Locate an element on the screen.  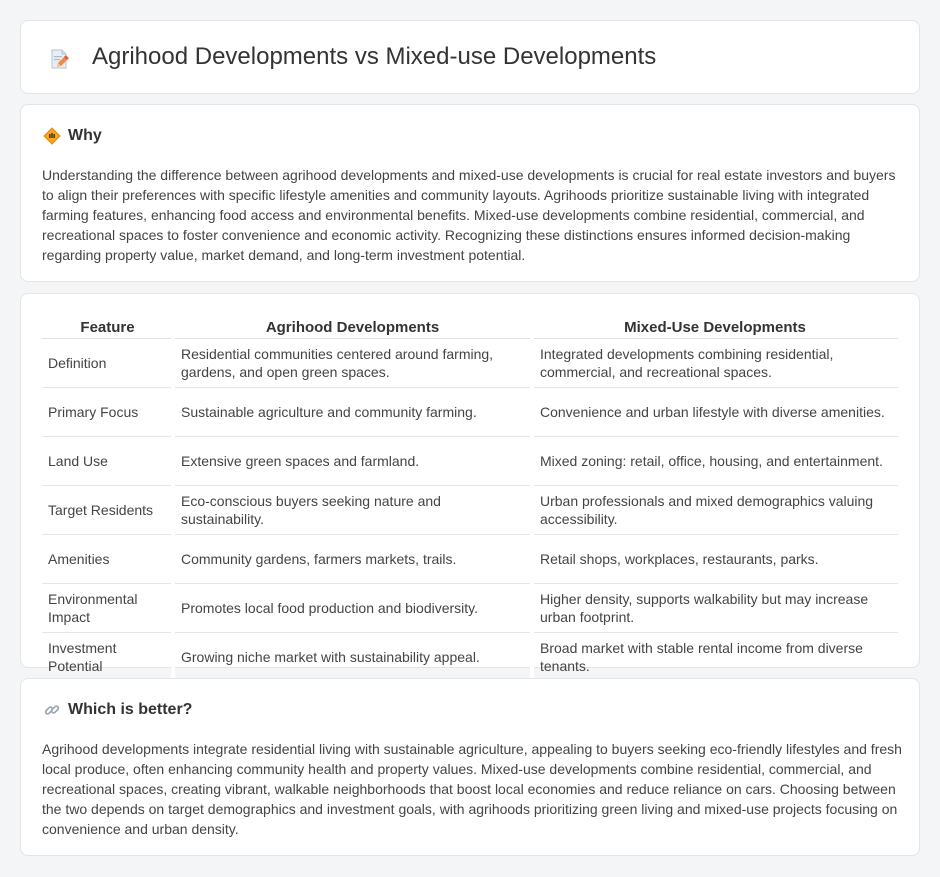
agrihood-cell: Extensive green spaces and farmland. is located at coordinates (351, 461).